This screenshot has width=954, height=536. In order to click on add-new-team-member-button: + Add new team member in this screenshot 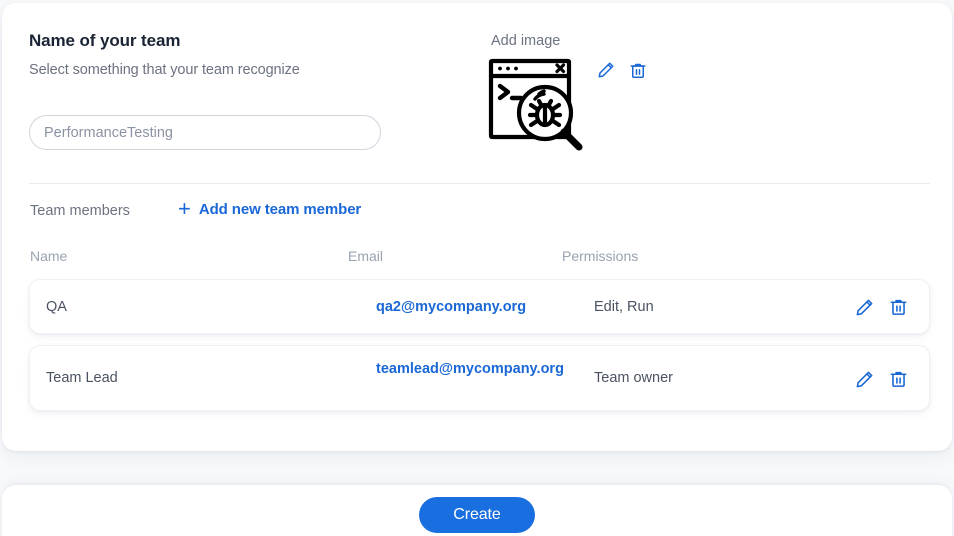, I will do `click(270, 208)`.